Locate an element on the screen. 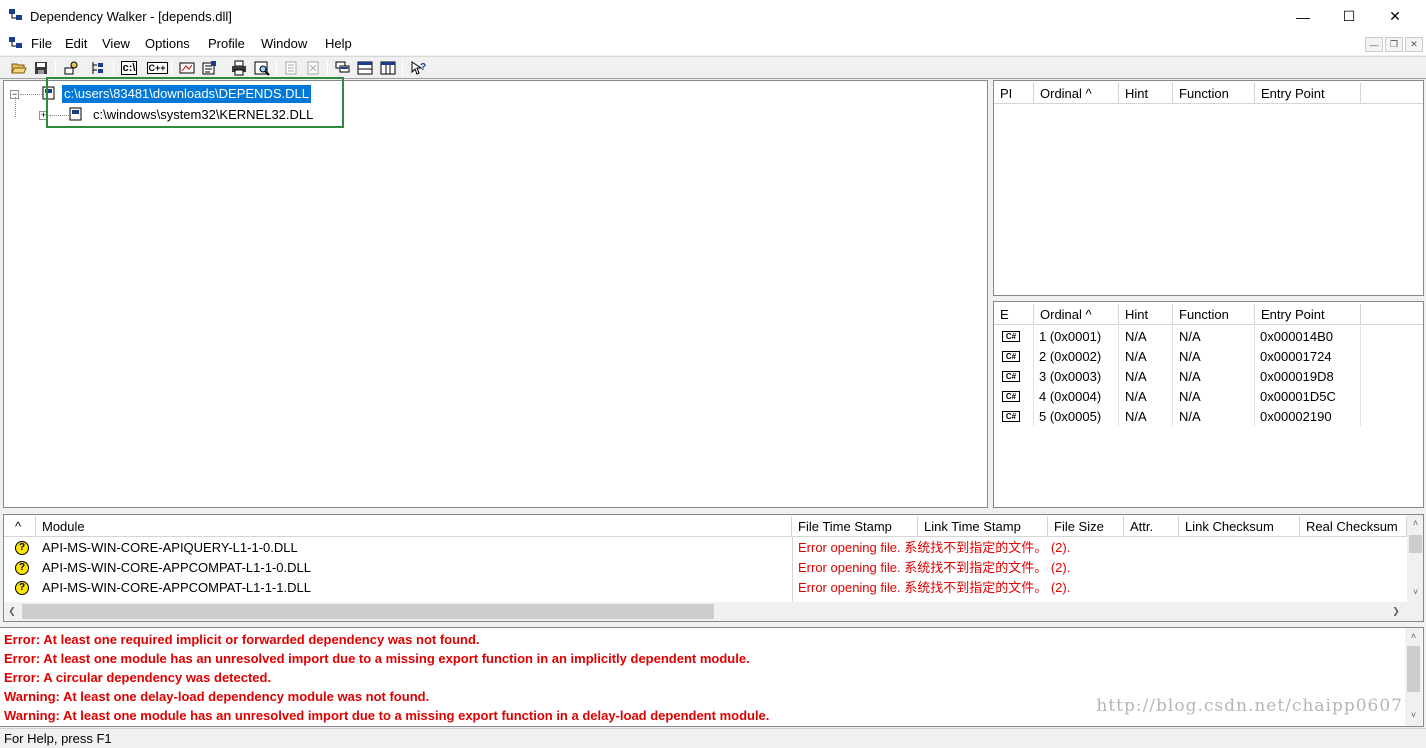 The height and width of the screenshot is (748, 1426). full-paths-button: c:\ is located at coordinates (129, 68).